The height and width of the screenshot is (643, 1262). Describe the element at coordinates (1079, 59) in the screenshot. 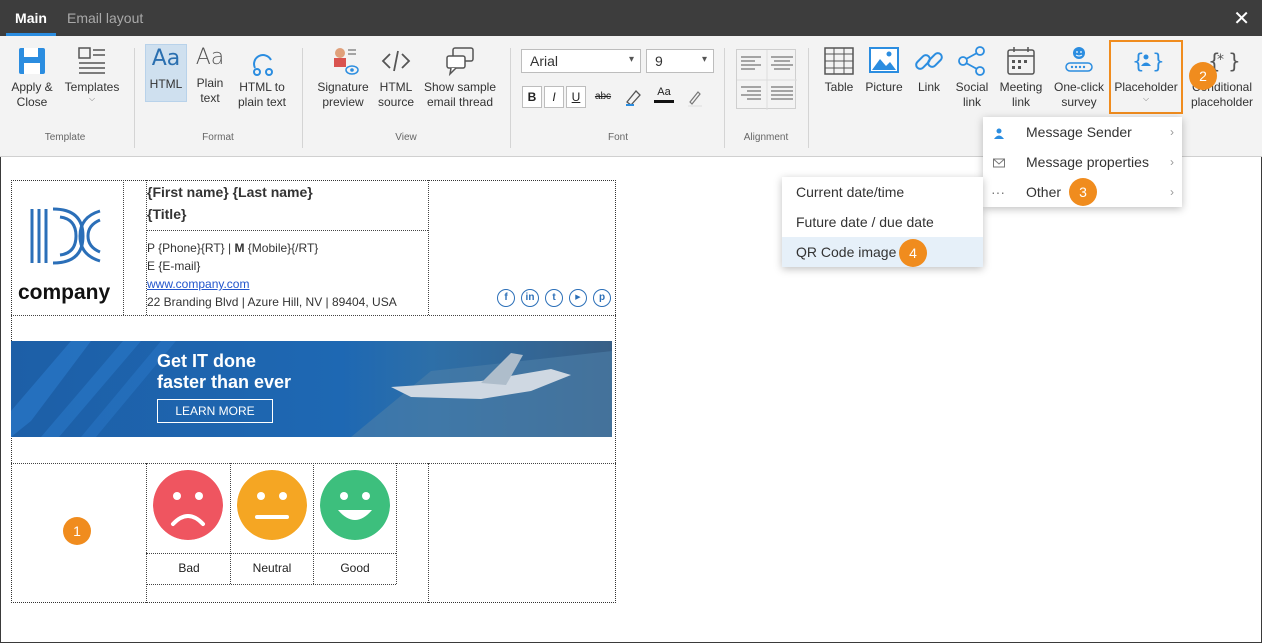

I see `survey-icon` at that location.